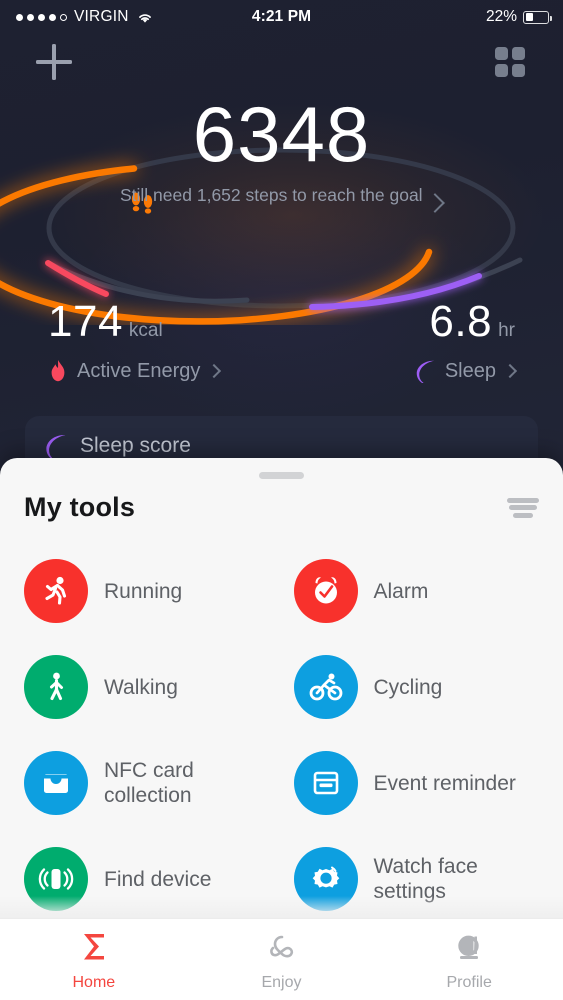 The image size is (563, 1000). What do you see at coordinates (141, 687) in the screenshot?
I see `tool-label: Walking` at bounding box center [141, 687].